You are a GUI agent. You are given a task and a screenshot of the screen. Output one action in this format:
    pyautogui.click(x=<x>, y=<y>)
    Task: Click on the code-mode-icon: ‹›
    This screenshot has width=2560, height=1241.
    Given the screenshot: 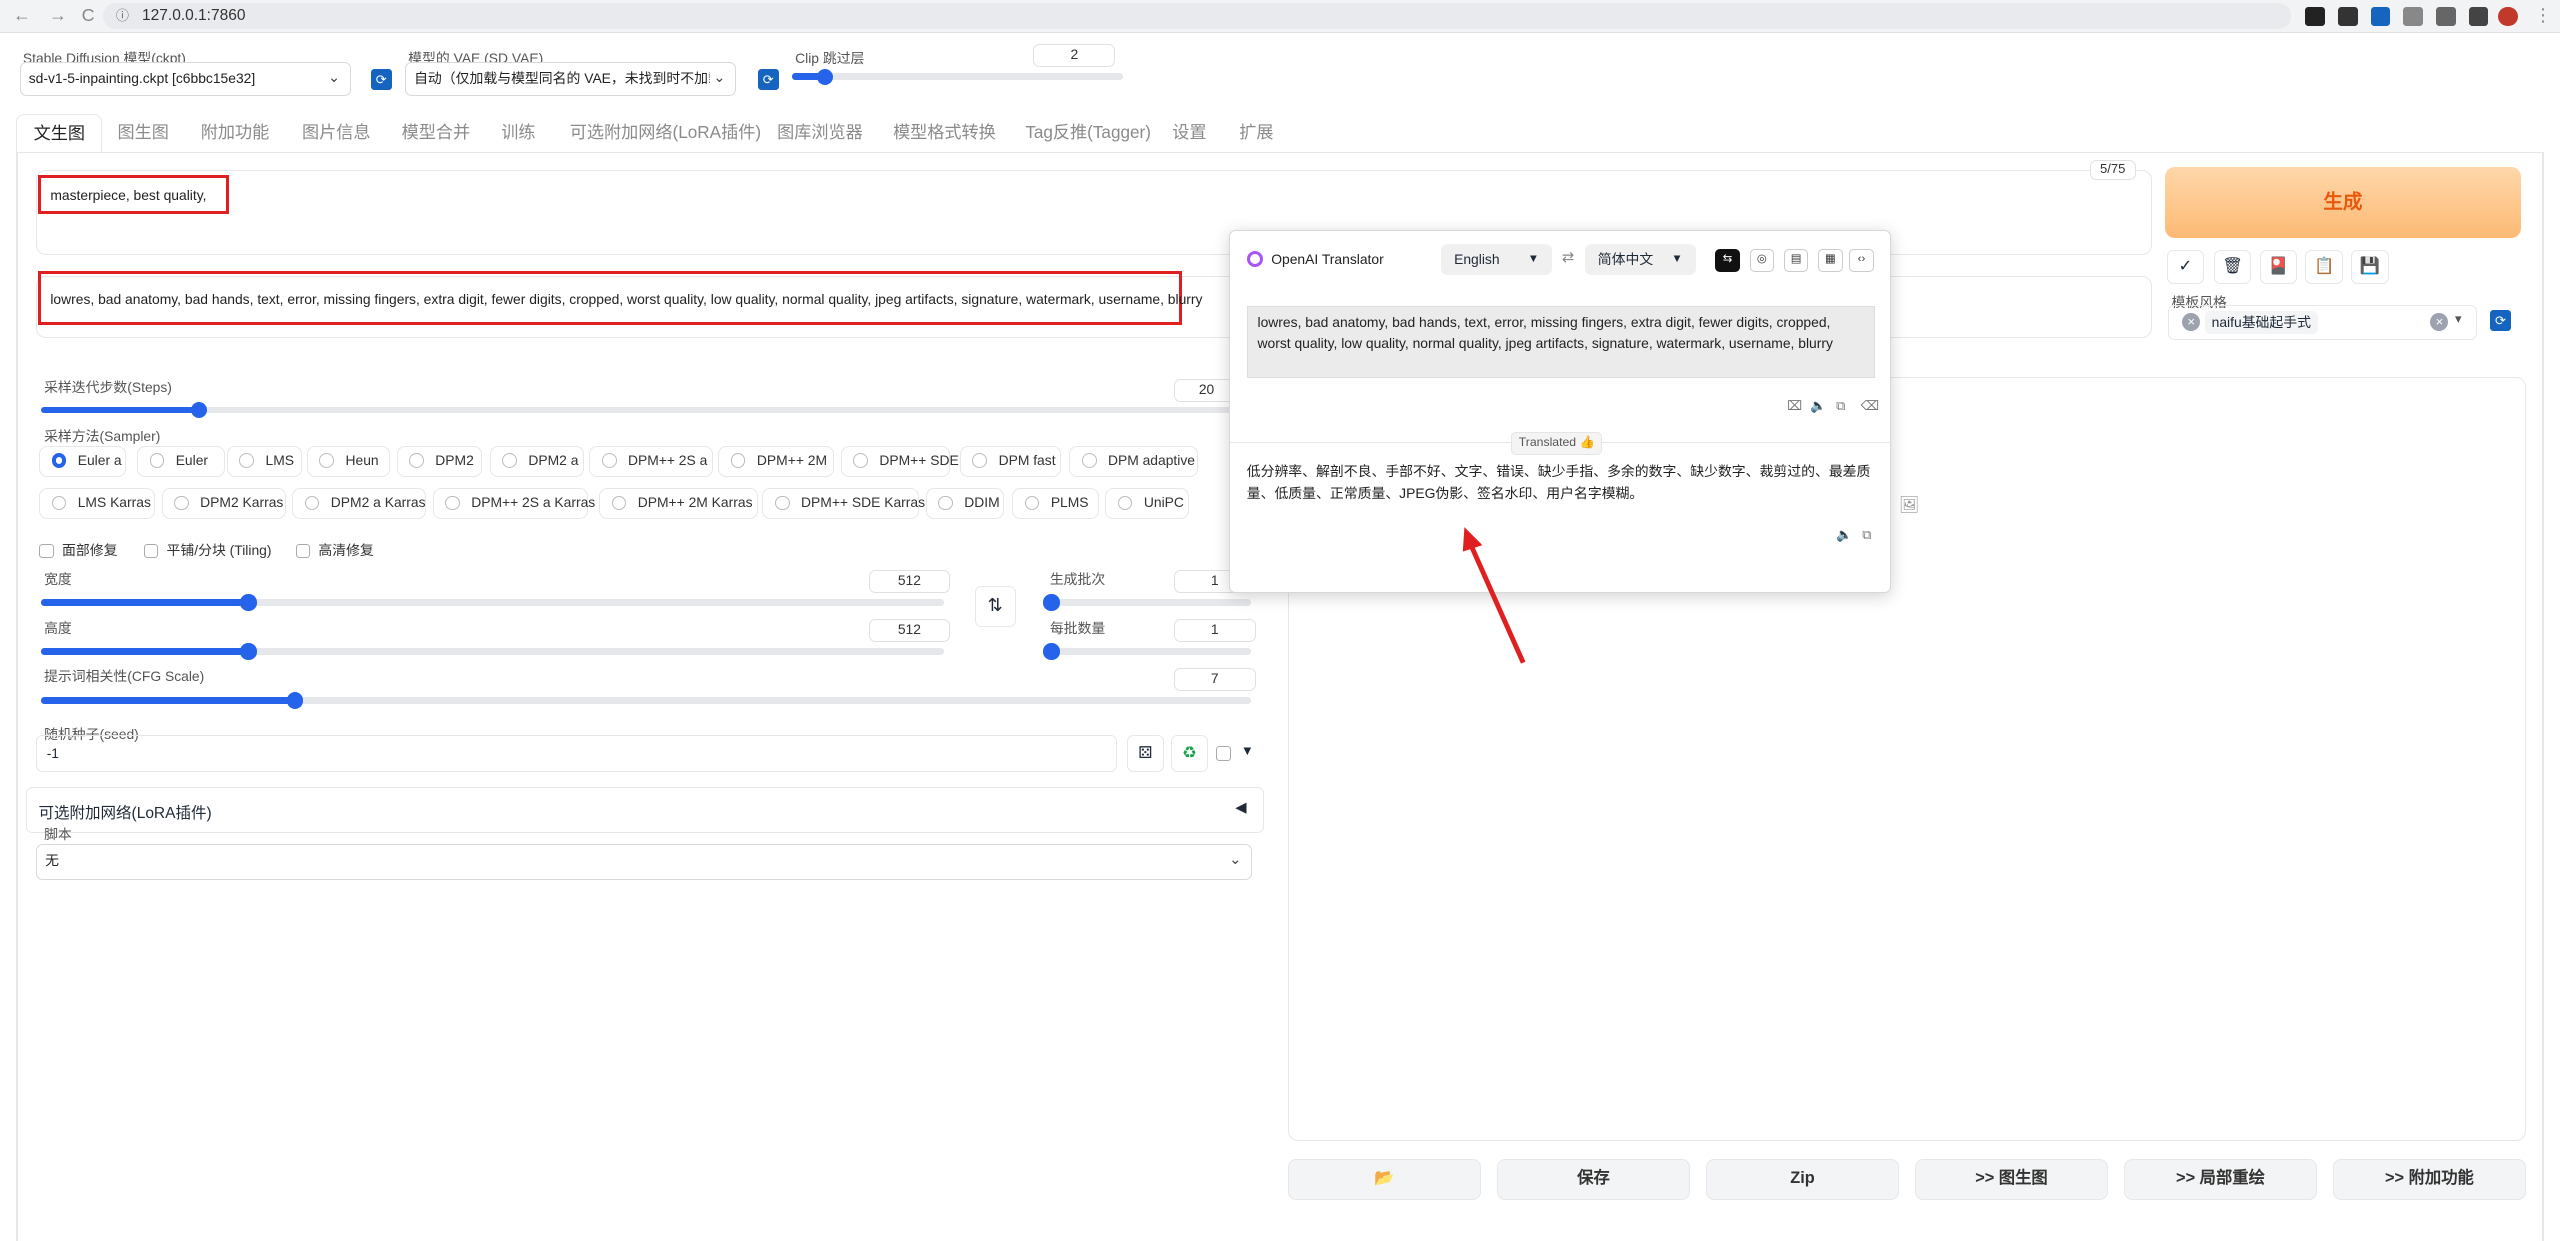 What is the action you would take?
    pyautogui.click(x=1861, y=260)
    